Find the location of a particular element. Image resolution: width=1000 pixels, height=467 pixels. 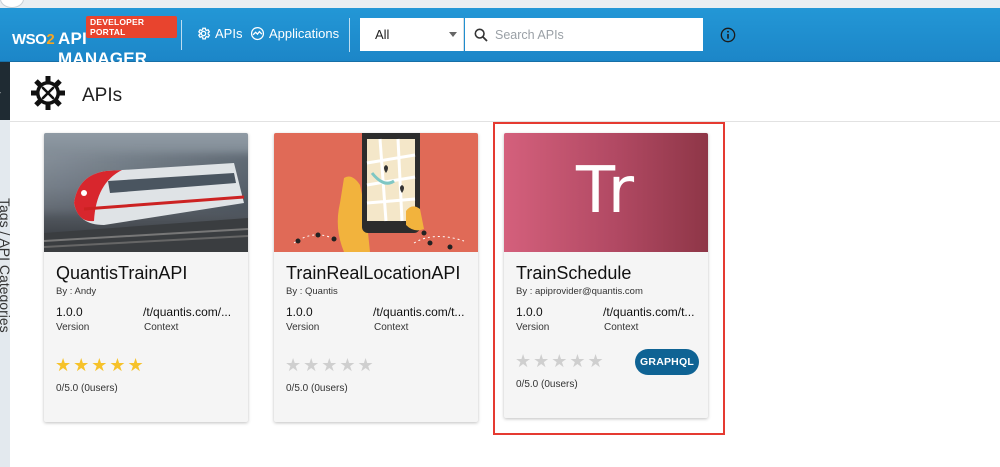

wso2-logo-text: WSO2 is located at coordinates (33, 39).